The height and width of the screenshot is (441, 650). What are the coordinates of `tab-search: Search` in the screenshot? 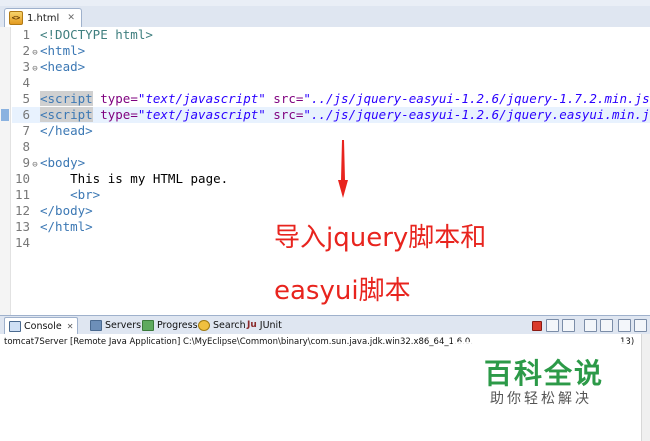 It's located at (222, 325).